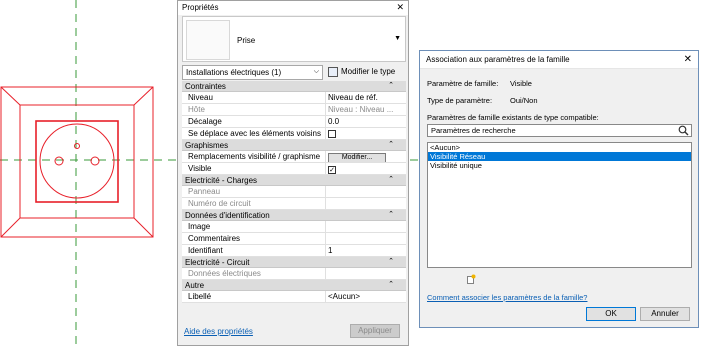 Image resolution: width=706 pixels, height=346 pixels. What do you see at coordinates (360, 250) in the screenshot?
I see `property-value: 1` at bounding box center [360, 250].